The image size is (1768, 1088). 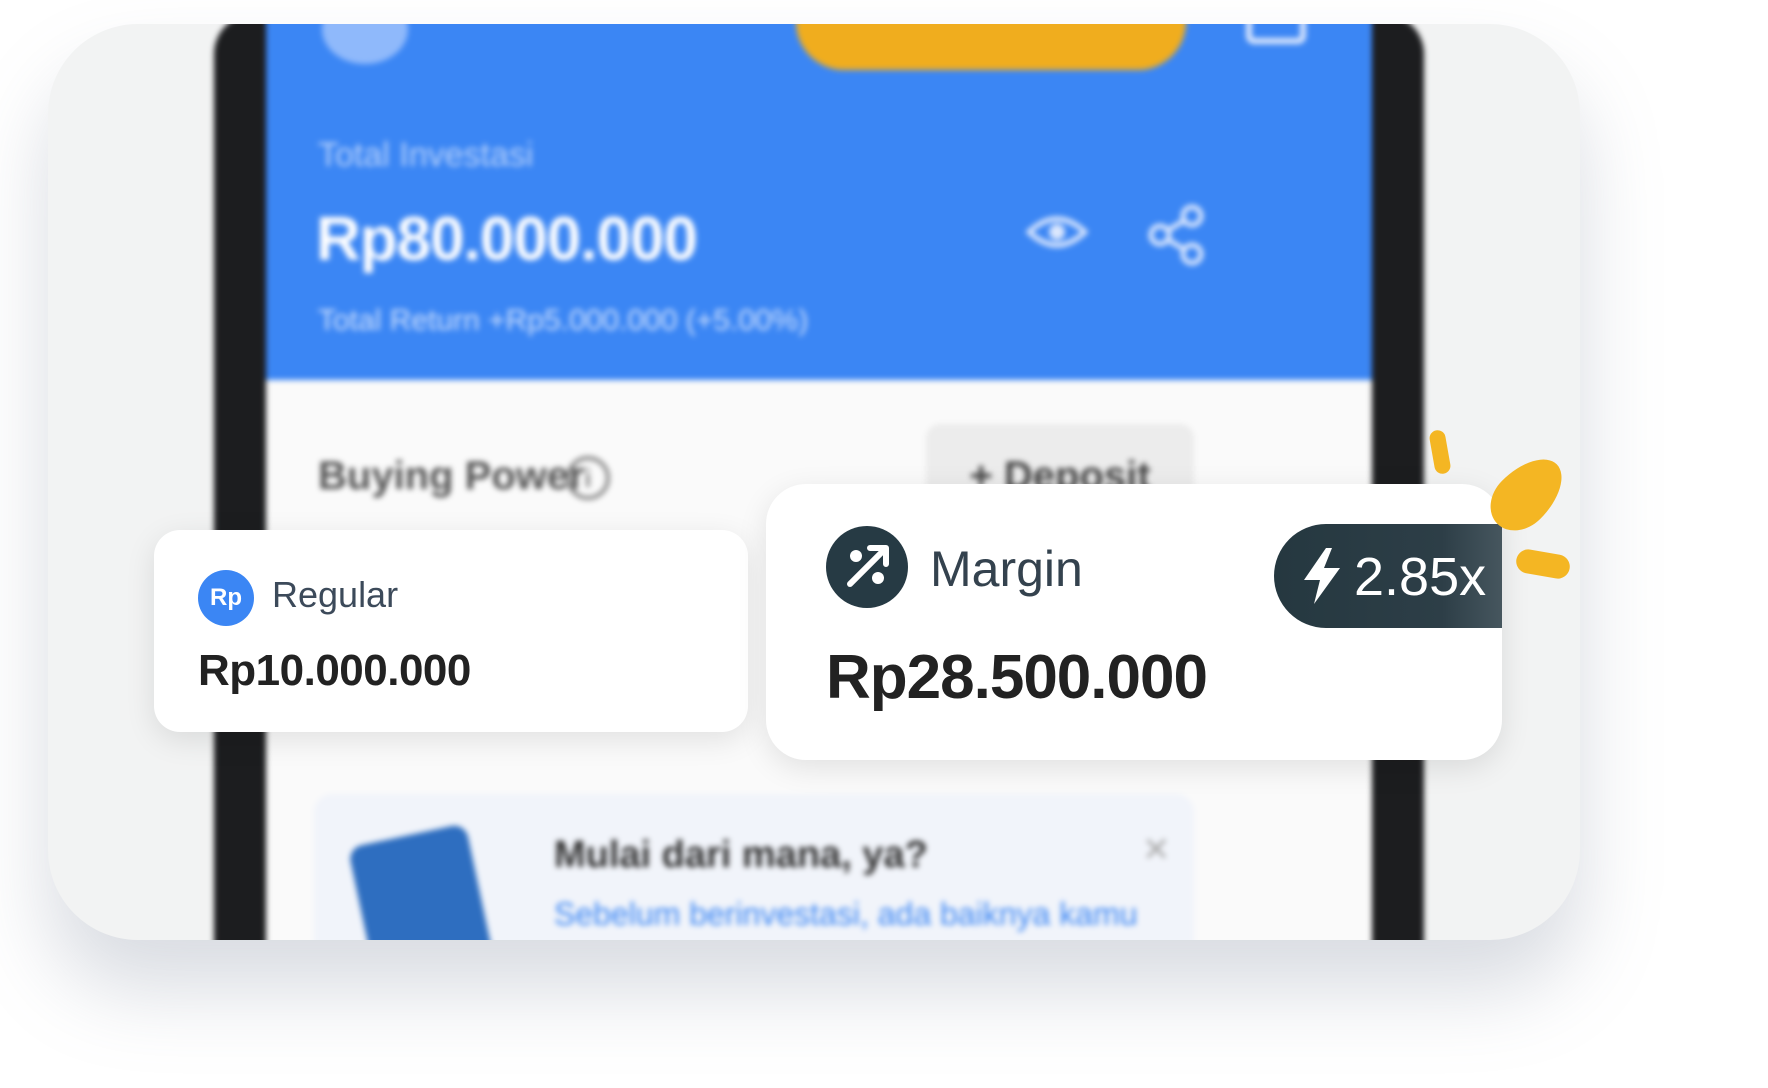 I want to click on leverage-badge: 2.85x, so click(x=1388, y=576).